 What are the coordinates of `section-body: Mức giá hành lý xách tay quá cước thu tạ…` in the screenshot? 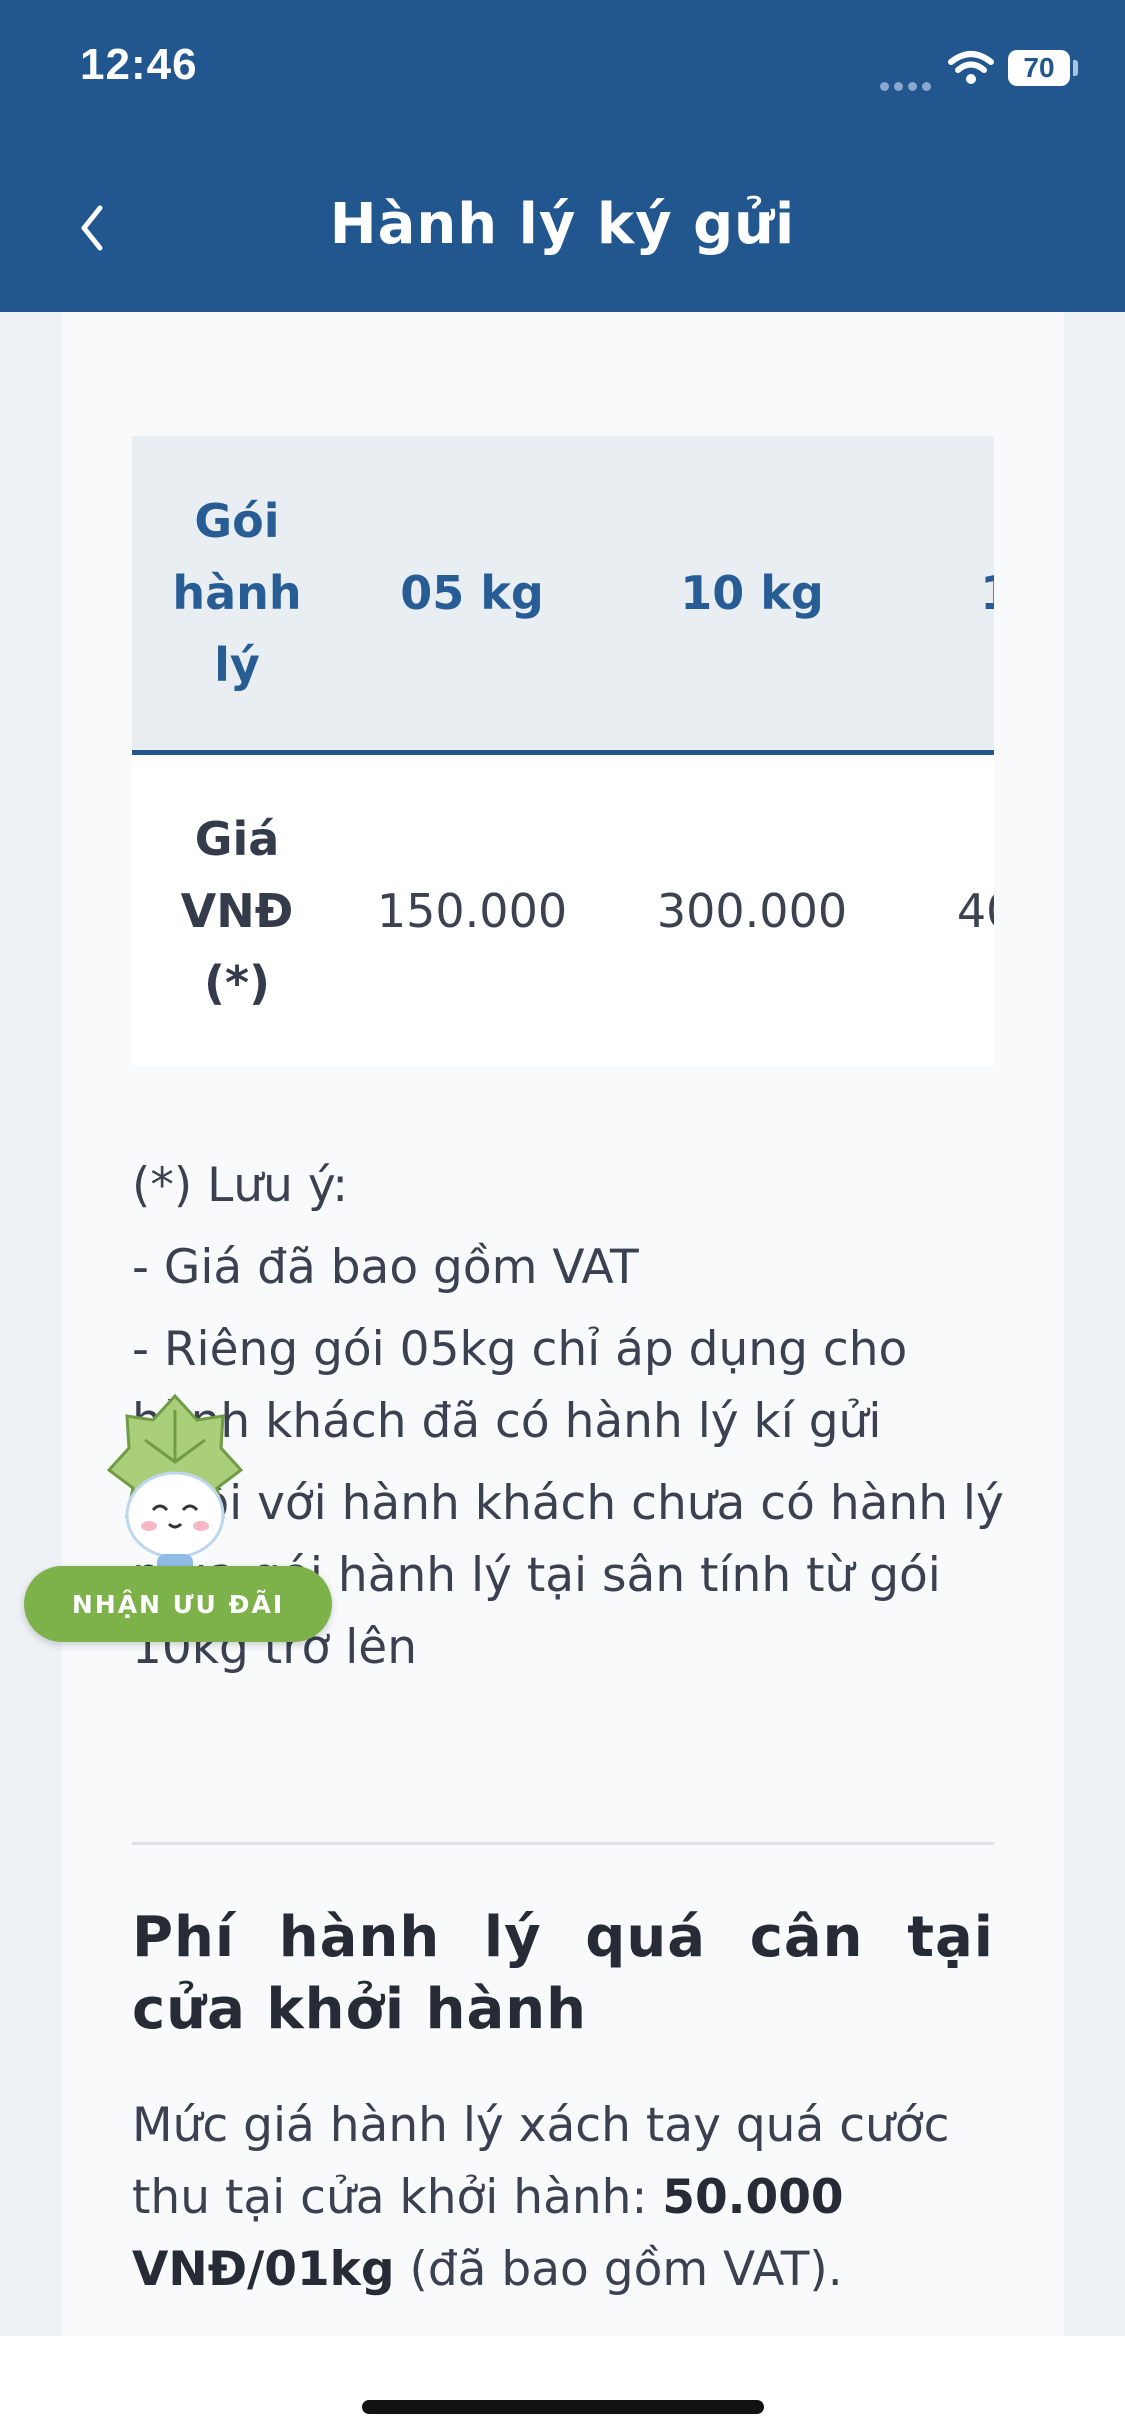 It's located at (572, 2198).